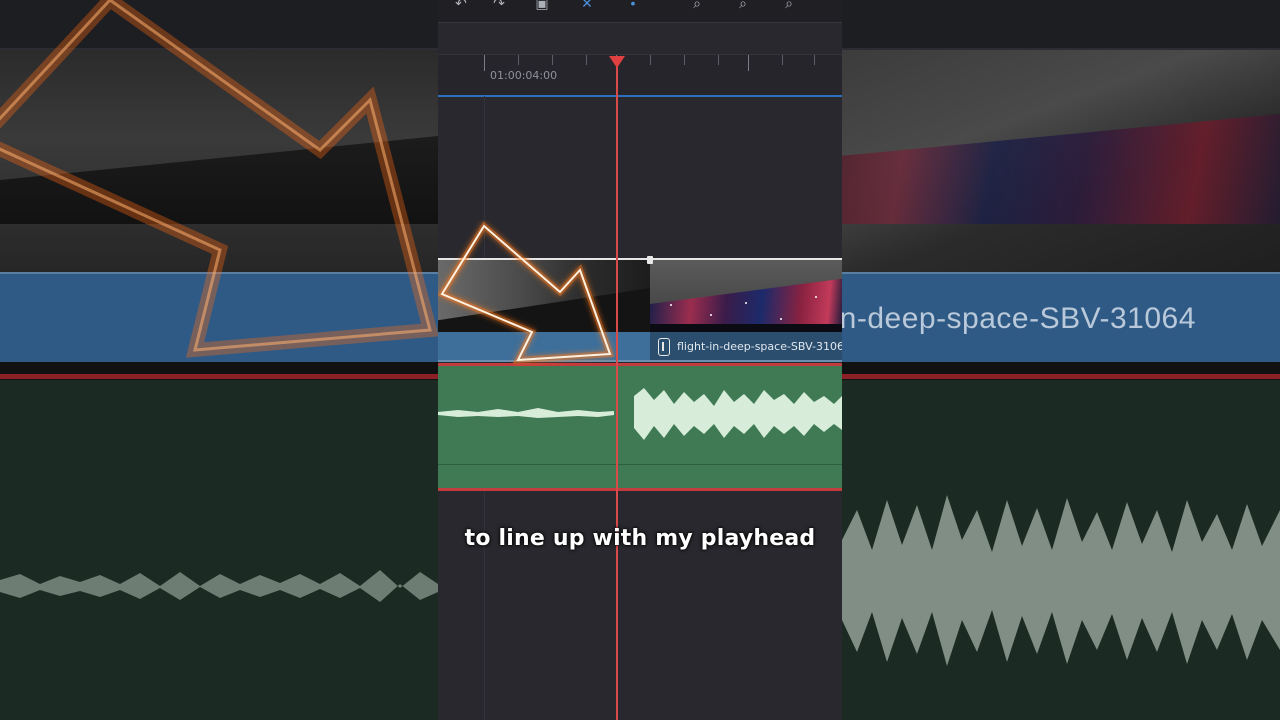  What do you see at coordinates (640, 96) in the screenshot?
I see `track-divider` at bounding box center [640, 96].